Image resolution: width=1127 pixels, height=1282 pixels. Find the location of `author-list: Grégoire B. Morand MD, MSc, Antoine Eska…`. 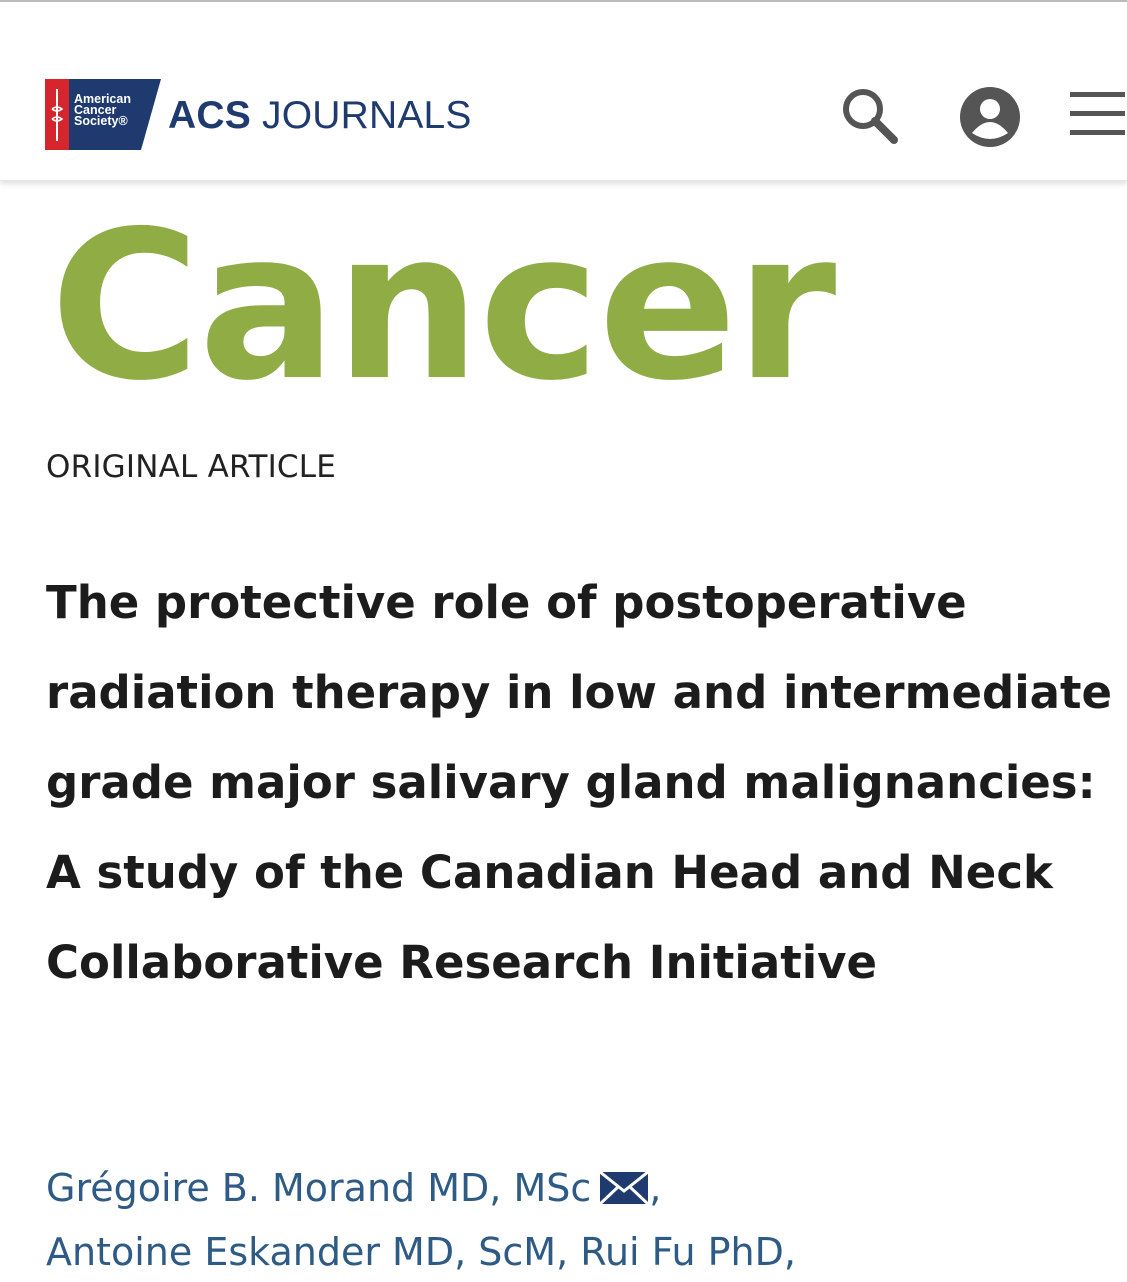

author-list: Grégoire B. Morand MD, MSc, Antoine Eska… is located at coordinates (581, 1220).